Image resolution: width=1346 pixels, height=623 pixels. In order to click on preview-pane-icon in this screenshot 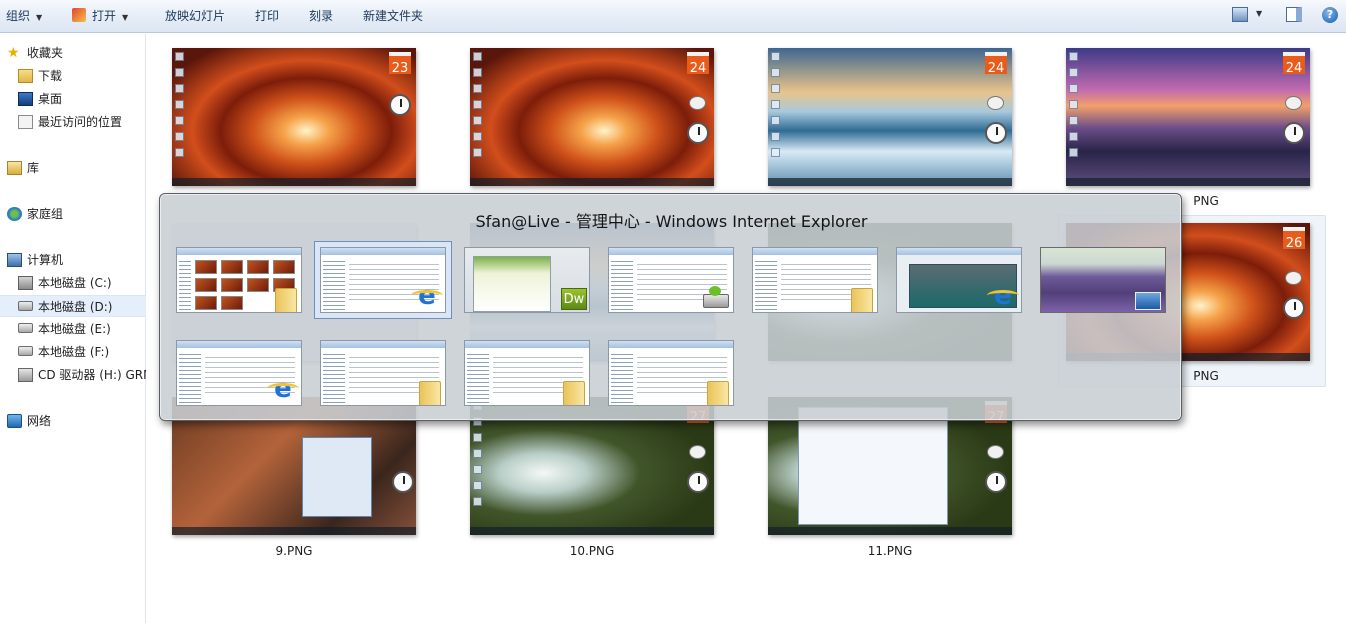, I will do `click(1294, 14)`.